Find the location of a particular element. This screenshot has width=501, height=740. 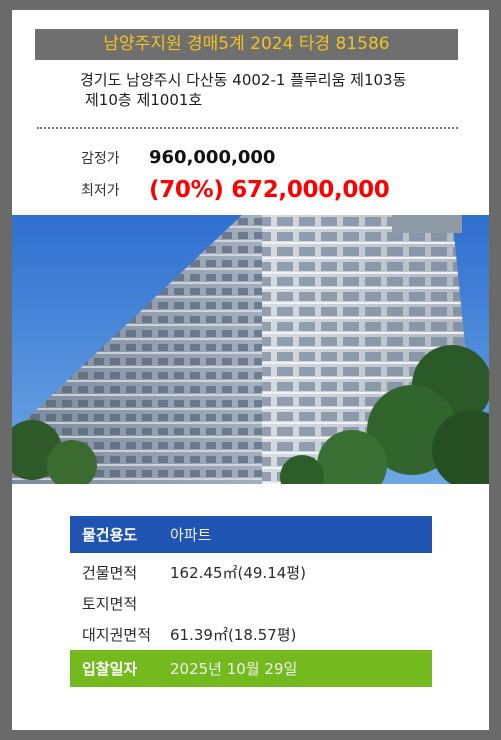

detail-value-building-area: 162.45㎡(49.14평) is located at coordinates (238, 573).